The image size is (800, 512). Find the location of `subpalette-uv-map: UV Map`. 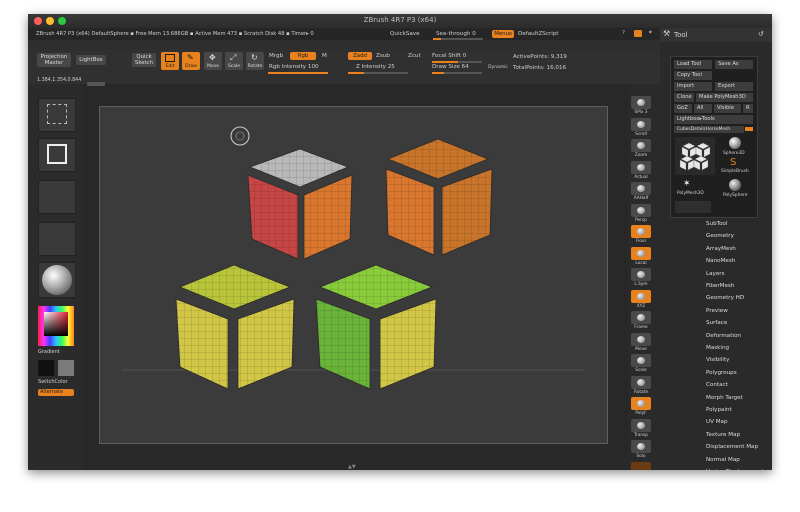

subpalette-uv-map: UV Map is located at coordinates (717, 422).